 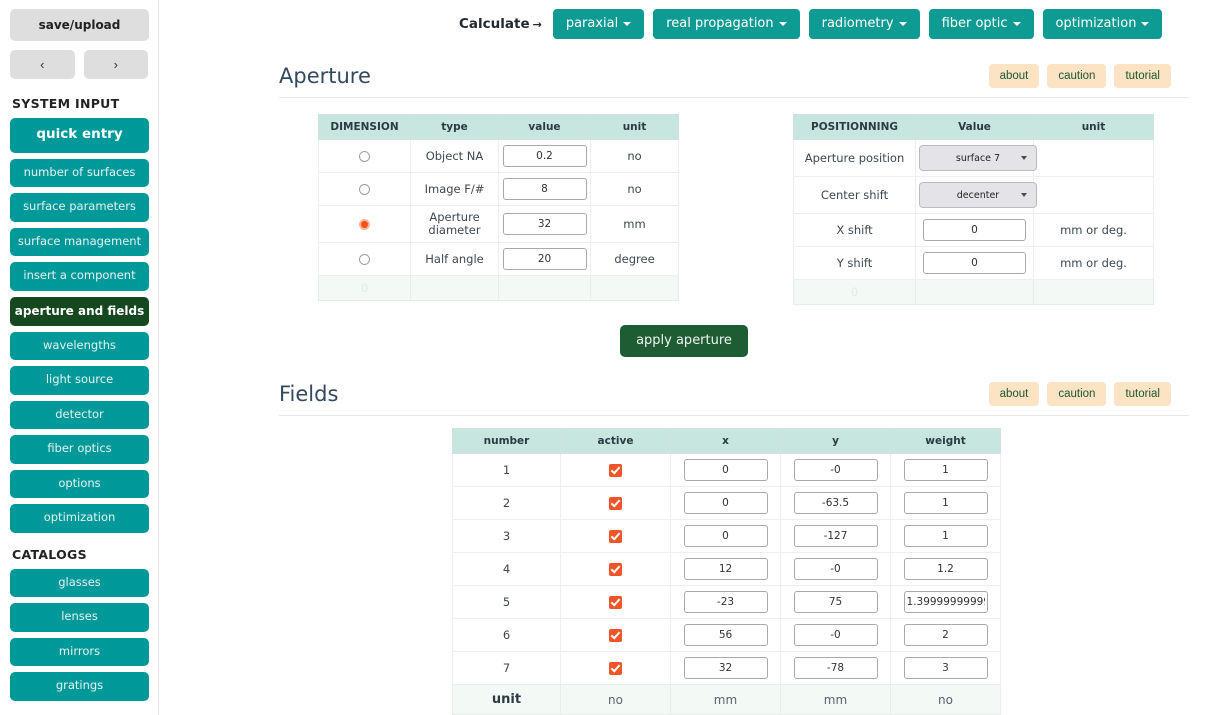 What do you see at coordinates (684, 341) in the screenshot?
I see `apply-aperture-button: apply aperture` at bounding box center [684, 341].